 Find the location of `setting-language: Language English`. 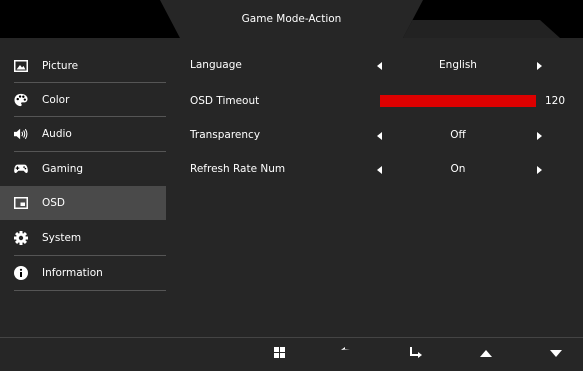

setting-language: Language English is located at coordinates (386, 66).